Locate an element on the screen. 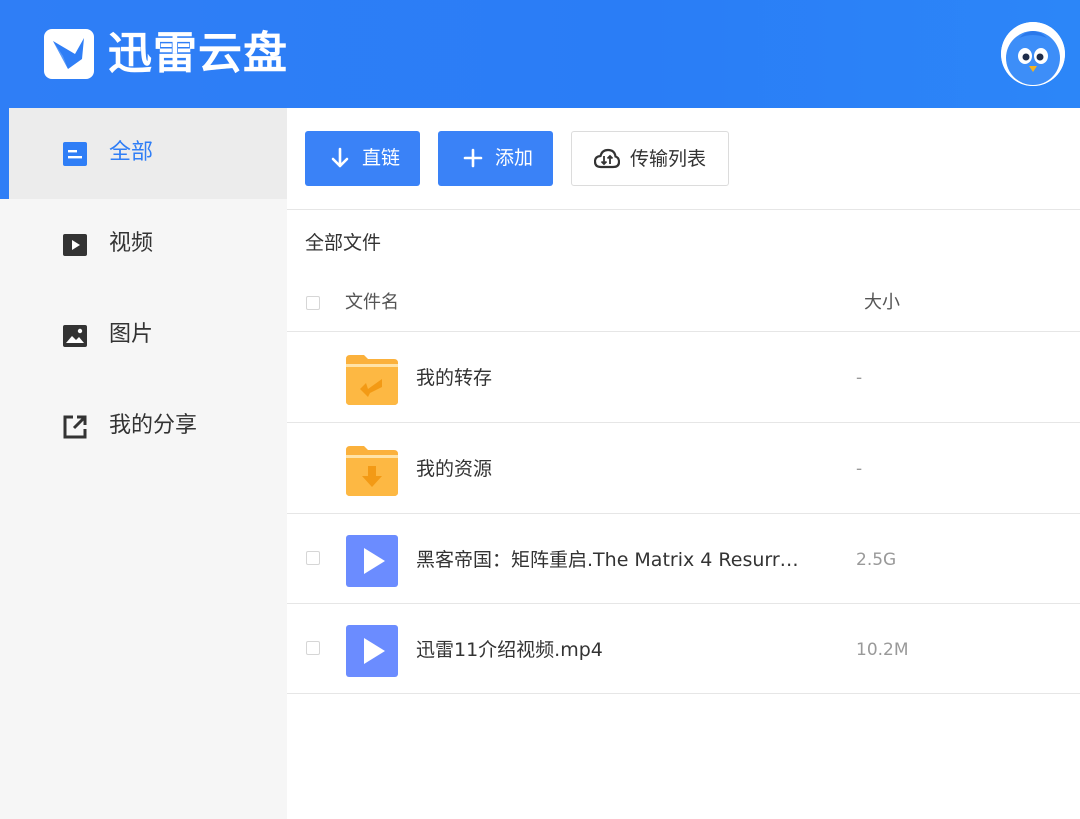  transfer-list-label: 传输列表 is located at coordinates (668, 159).